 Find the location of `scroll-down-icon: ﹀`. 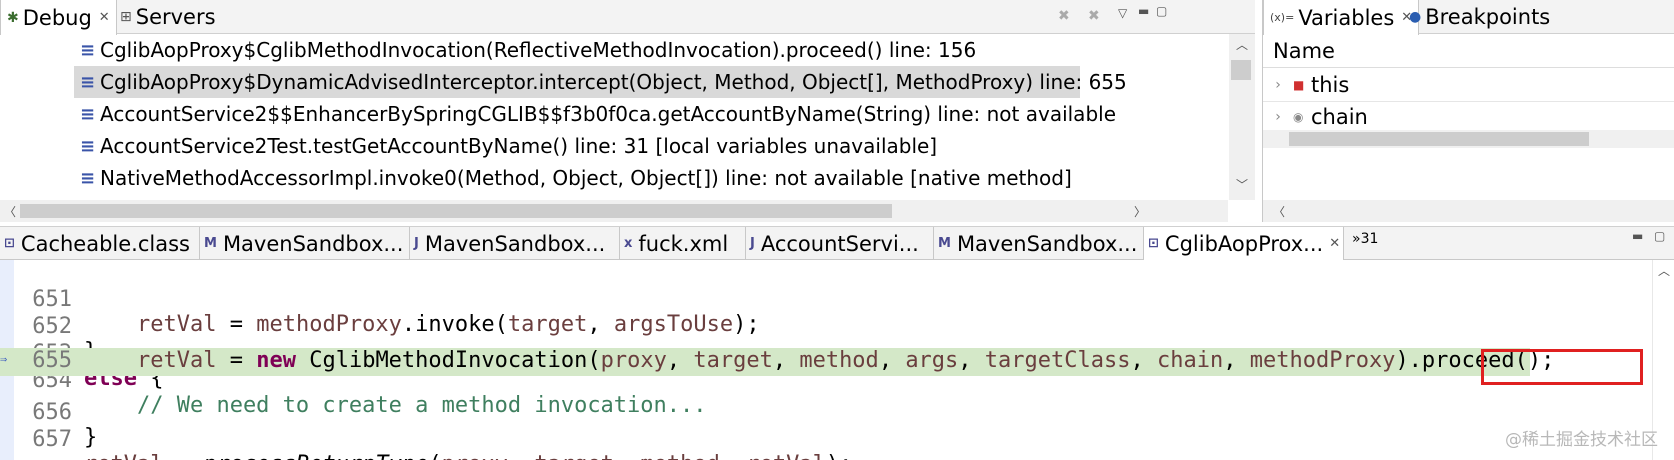

scroll-down-icon: ﹀ is located at coordinates (1242, 184).